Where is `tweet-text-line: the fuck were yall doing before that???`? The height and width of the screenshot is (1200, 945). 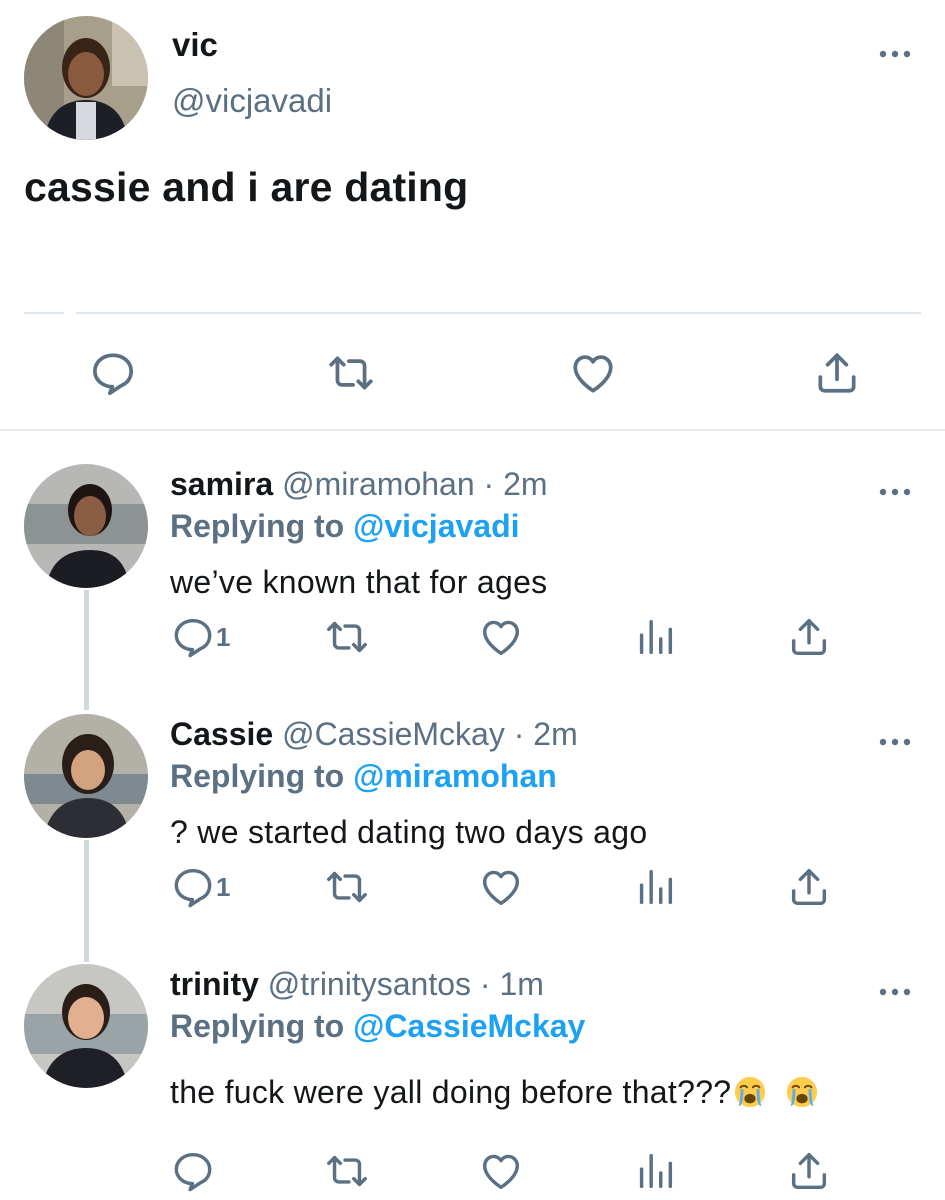 tweet-text-line: the fuck were yall doing before that??? is located at coordinates (494, 1092).